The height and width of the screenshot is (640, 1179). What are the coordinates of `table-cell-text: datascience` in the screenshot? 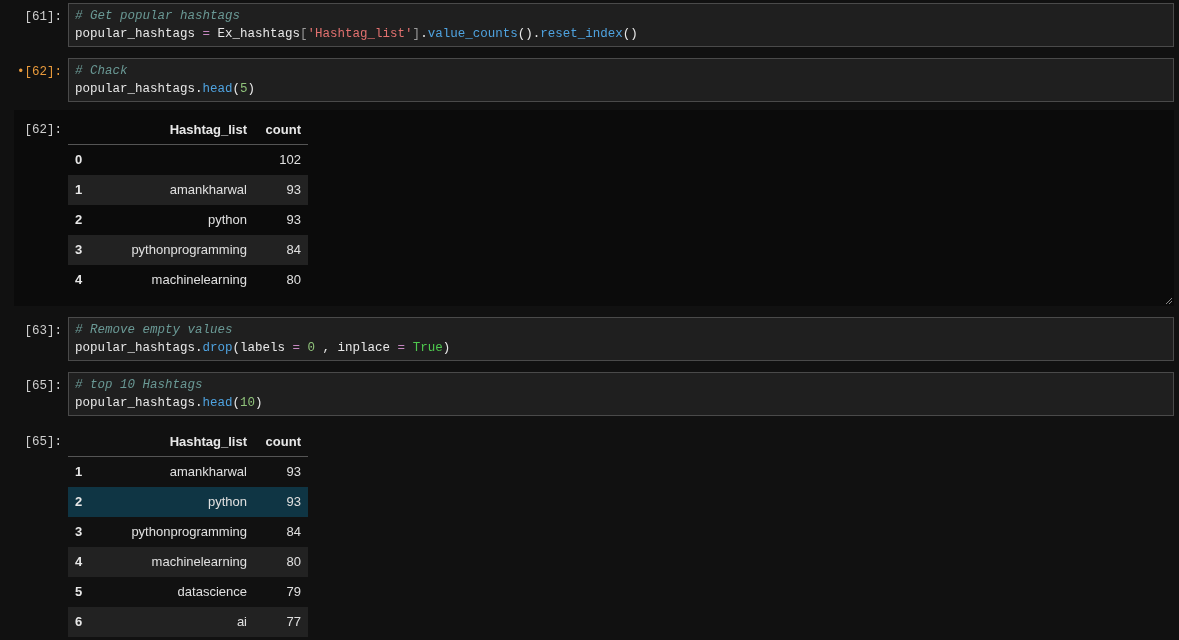 It's located at (212, 592).